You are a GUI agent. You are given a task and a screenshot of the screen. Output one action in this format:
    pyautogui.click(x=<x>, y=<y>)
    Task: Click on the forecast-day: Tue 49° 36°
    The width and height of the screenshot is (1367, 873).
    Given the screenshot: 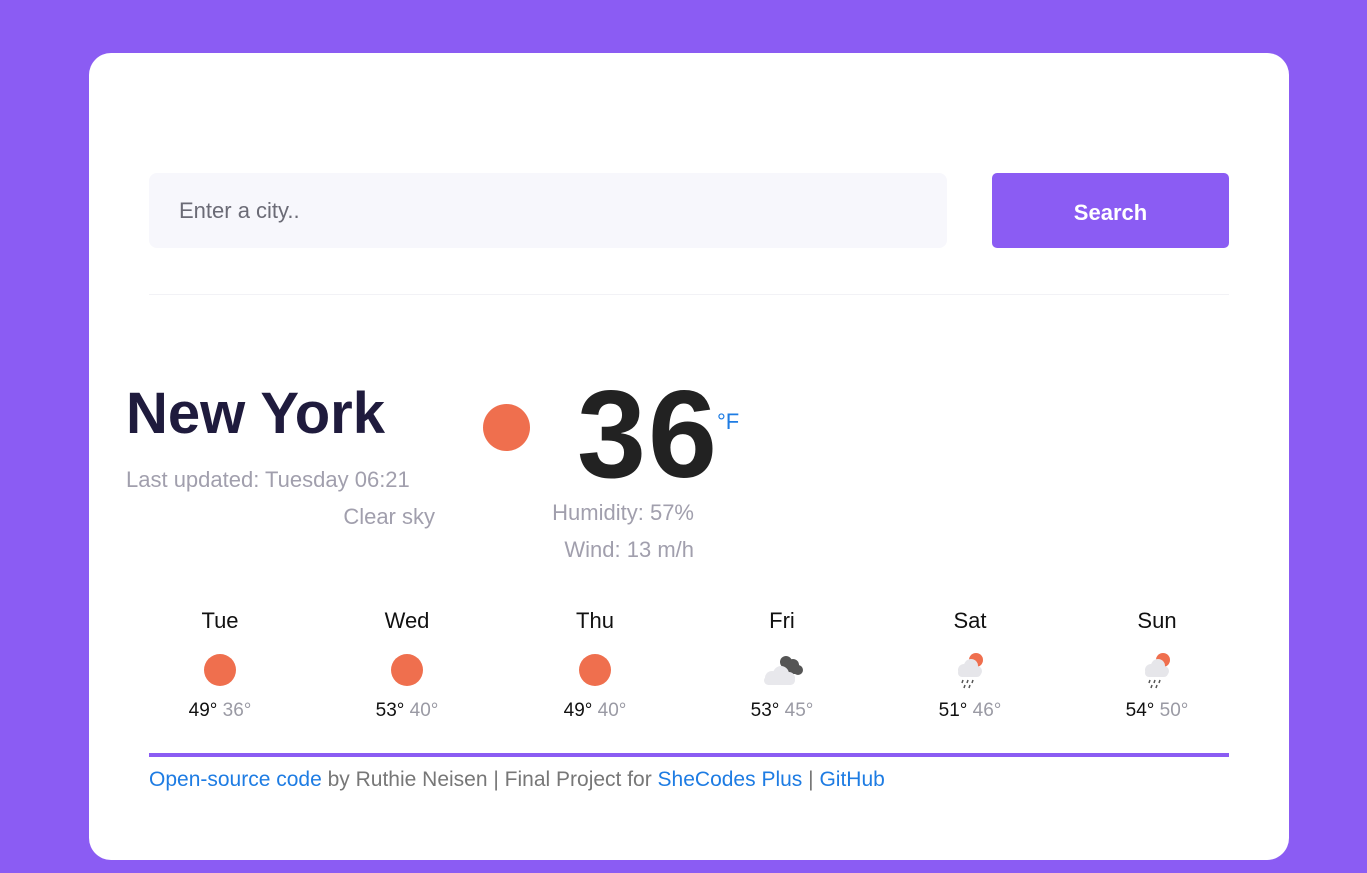 What is the action you would take?
    pyautogui.click(x=220, y=664)
    